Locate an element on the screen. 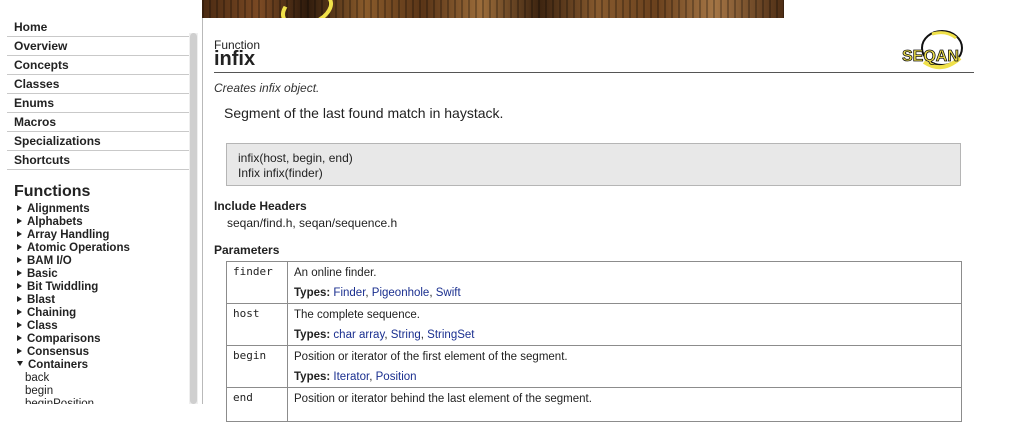 The image size is (1009, 422). nav-specializations: Specializations is located at coordinates (102, 141).